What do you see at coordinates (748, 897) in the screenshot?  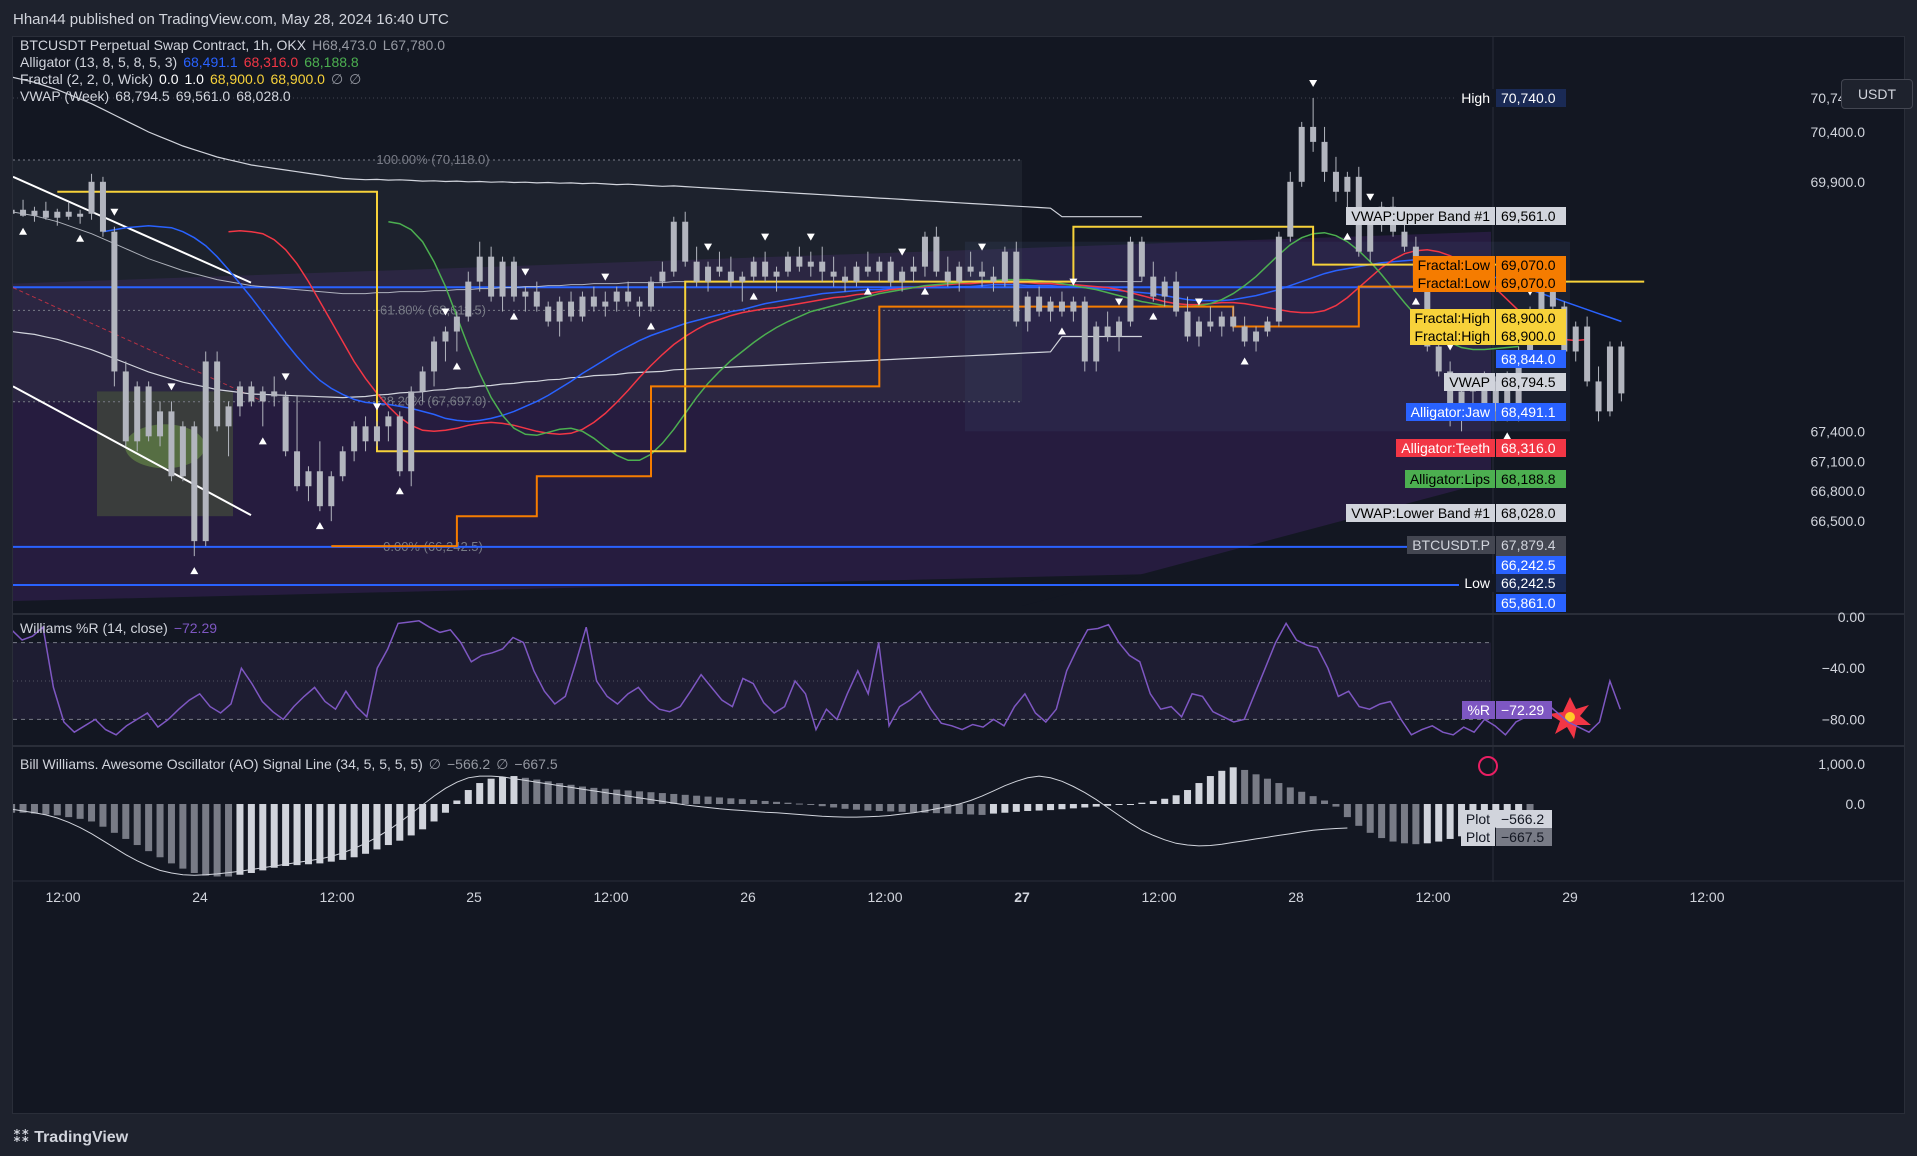 I see `time-tick-label-5: 26` at bounding box center [748, 897].